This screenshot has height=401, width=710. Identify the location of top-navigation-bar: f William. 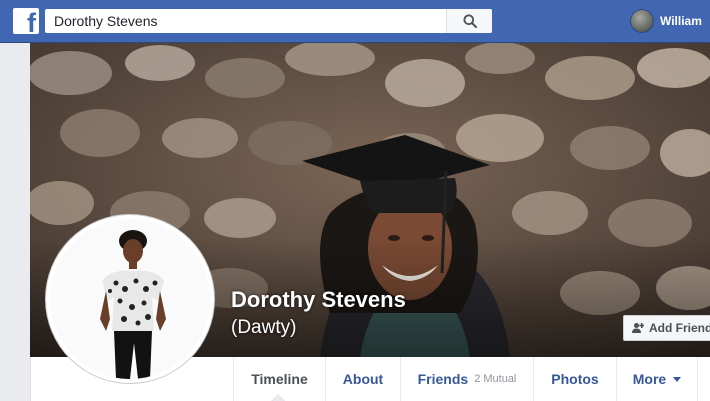
(355, 21).